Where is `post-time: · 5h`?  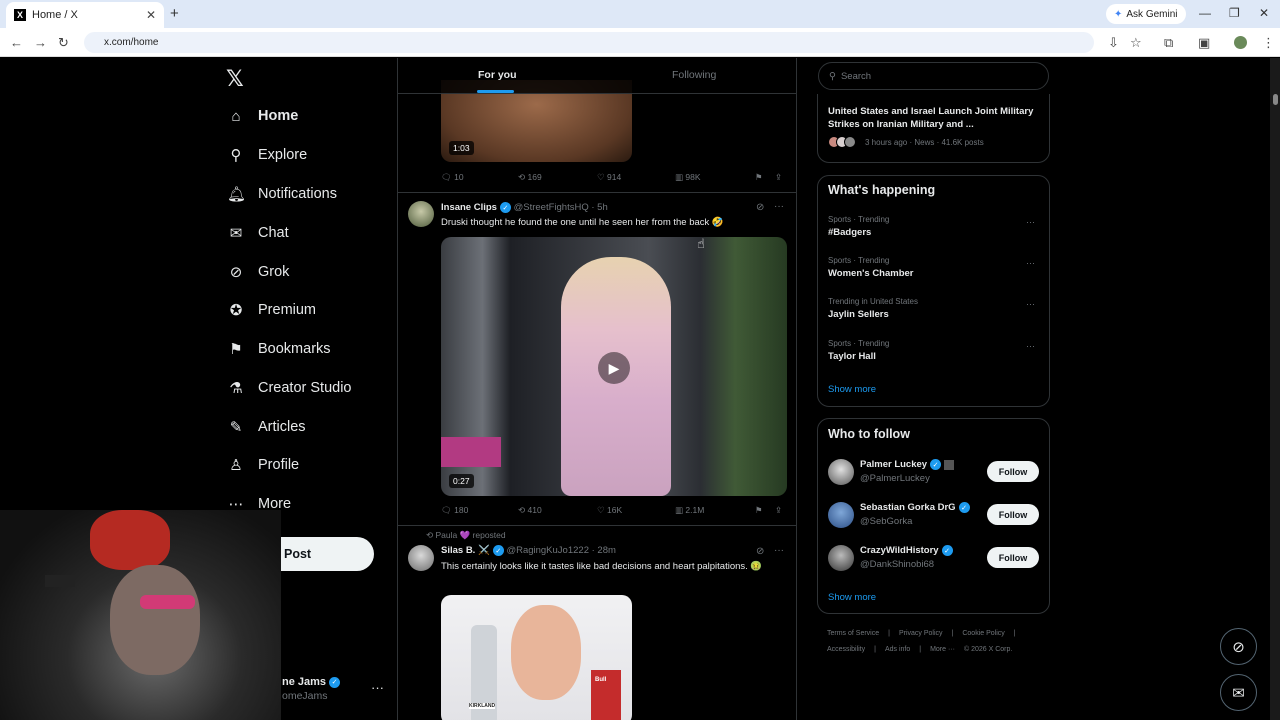 post-time: · 5h is located at coordinates (599, 207).